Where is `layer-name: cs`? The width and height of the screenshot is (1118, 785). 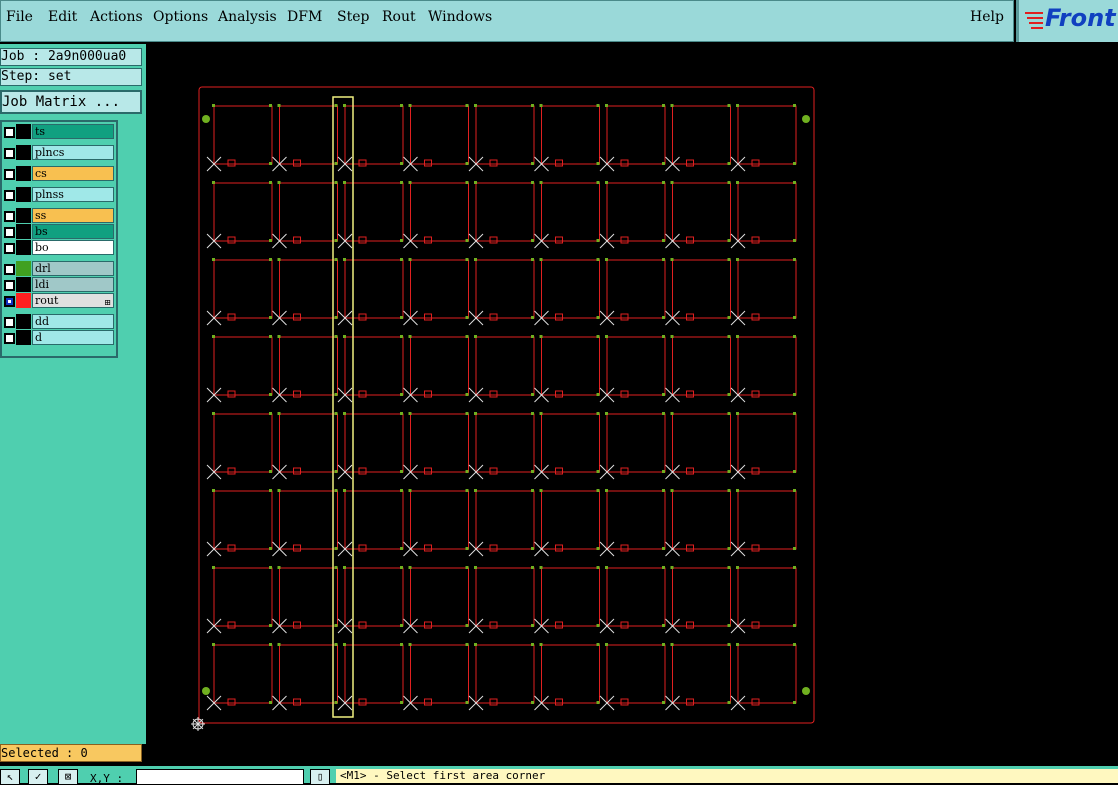 layer-name: cs is located at coordinates (73, 173).